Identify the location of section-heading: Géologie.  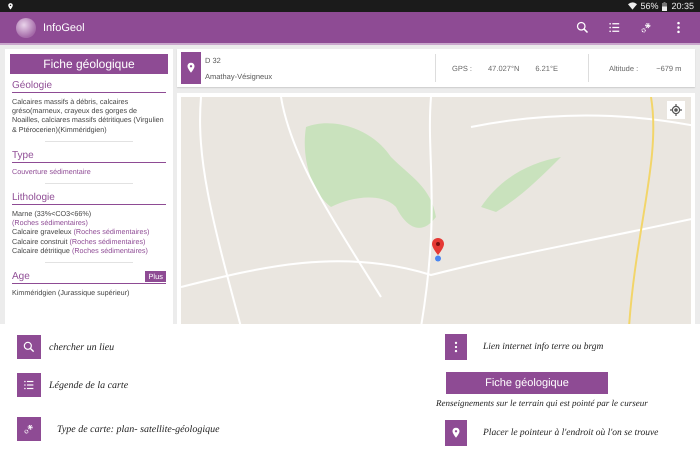
(33, 85).